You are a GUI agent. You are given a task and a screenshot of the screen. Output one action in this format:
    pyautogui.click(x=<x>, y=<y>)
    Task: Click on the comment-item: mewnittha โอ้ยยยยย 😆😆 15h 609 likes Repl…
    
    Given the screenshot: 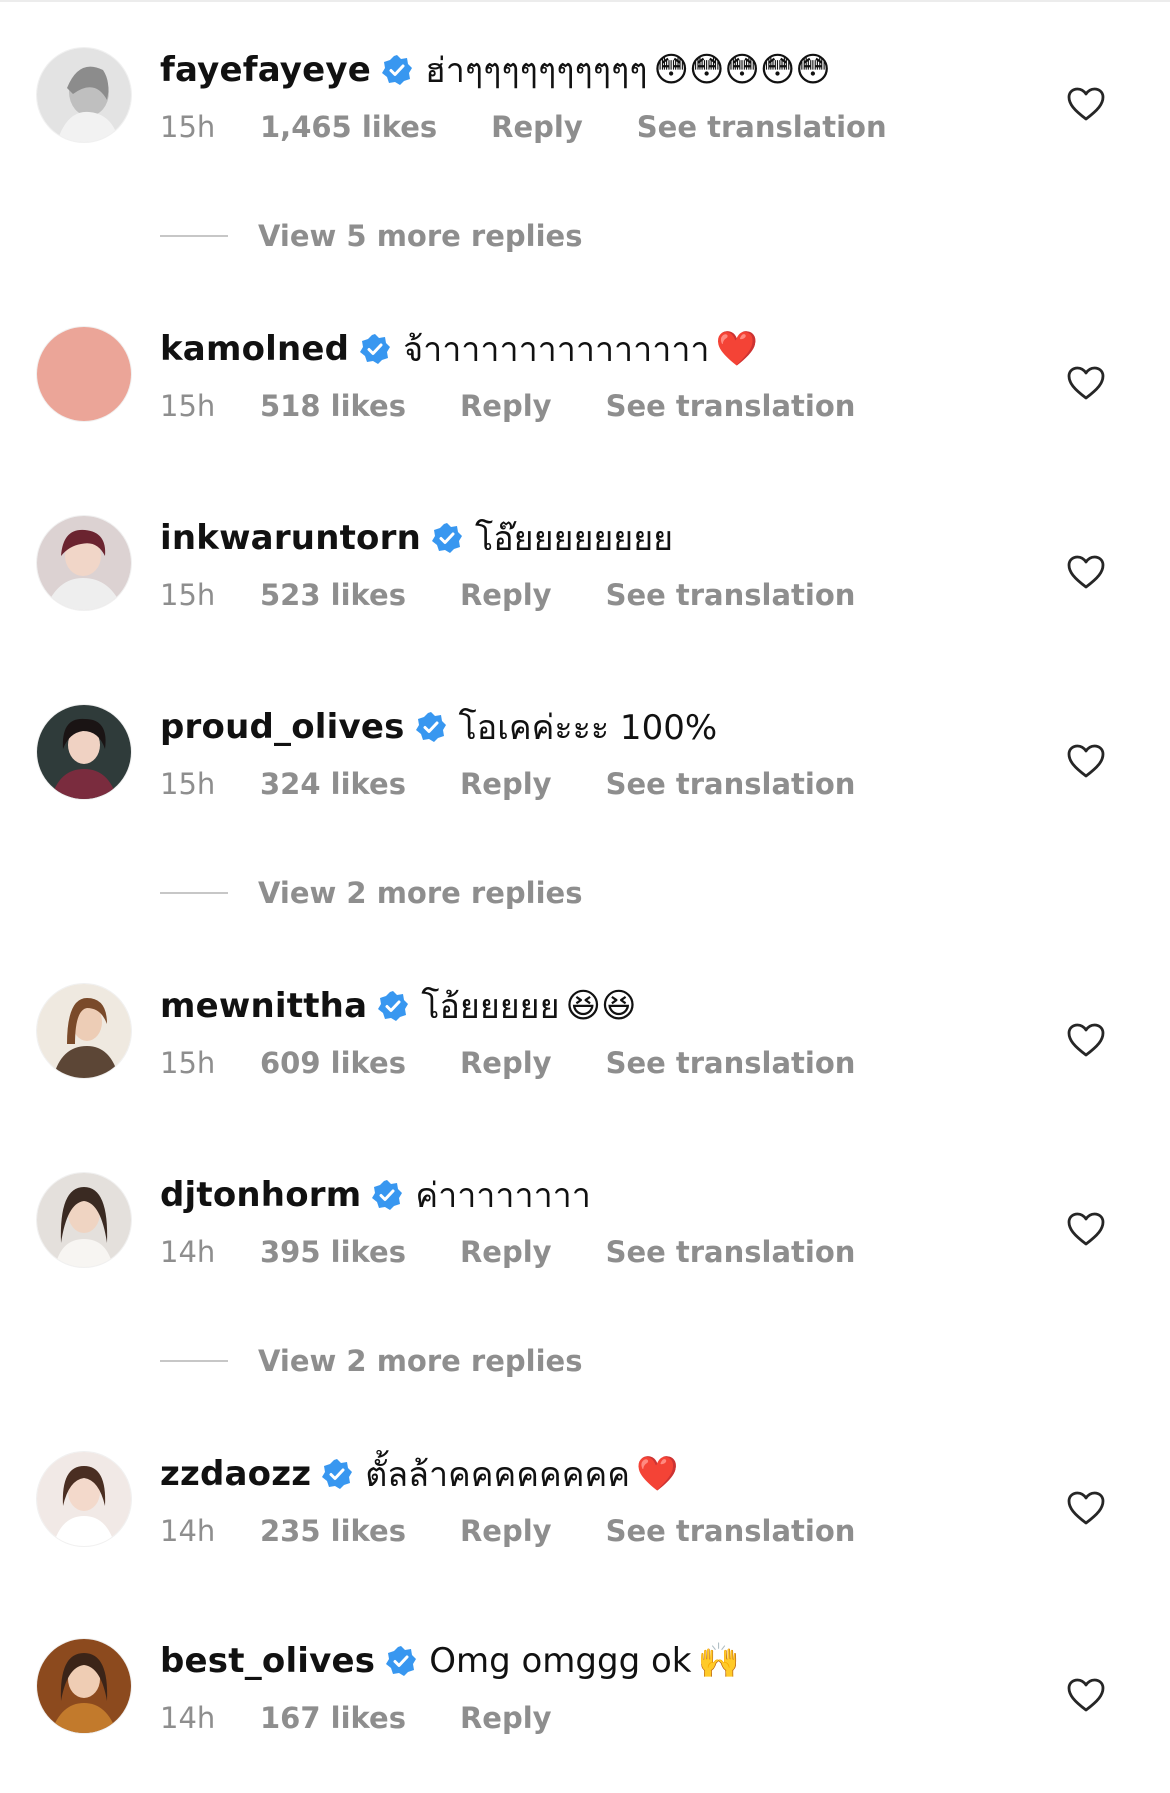 What is the action you would take?
    pyautogui.click(x=585, y=1039)
    